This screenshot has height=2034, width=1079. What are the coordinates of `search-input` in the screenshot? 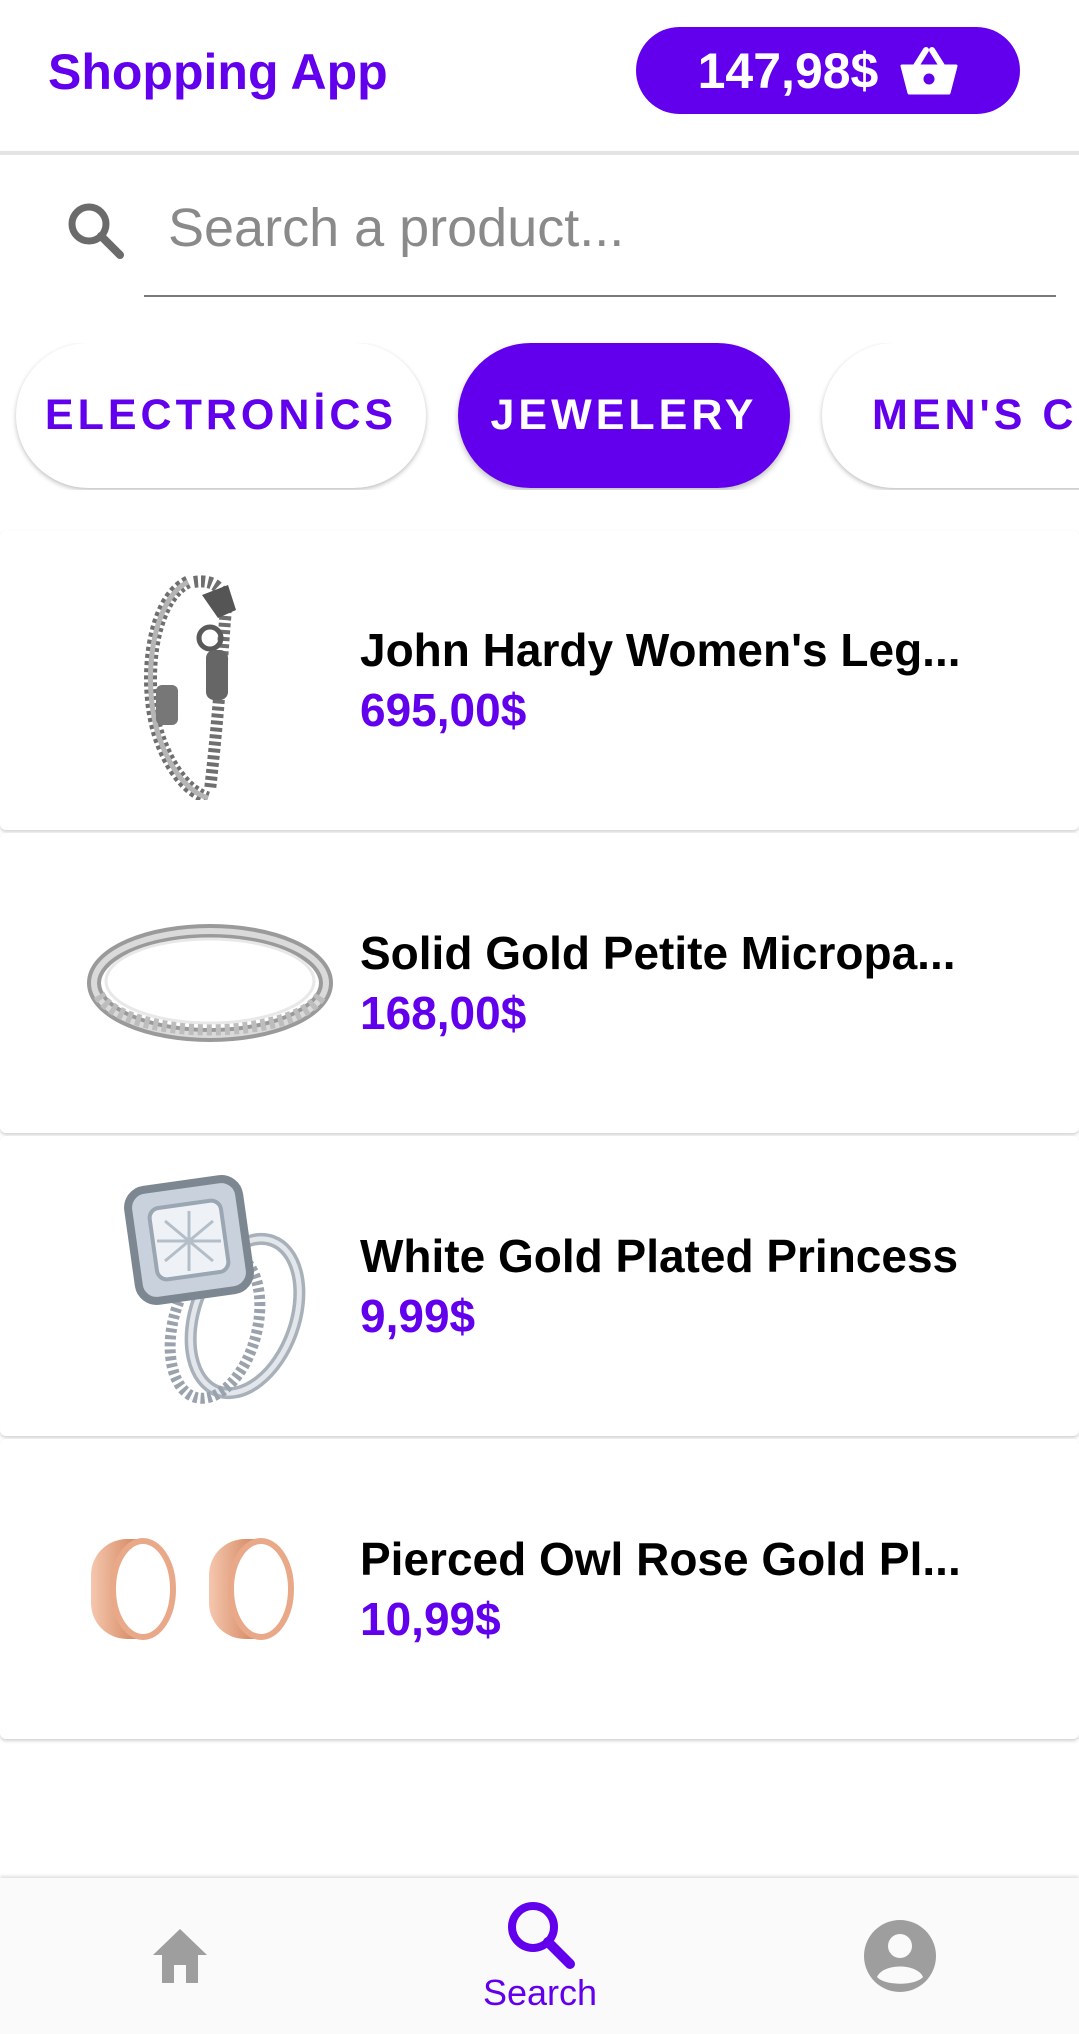 It's located at (600, 227).